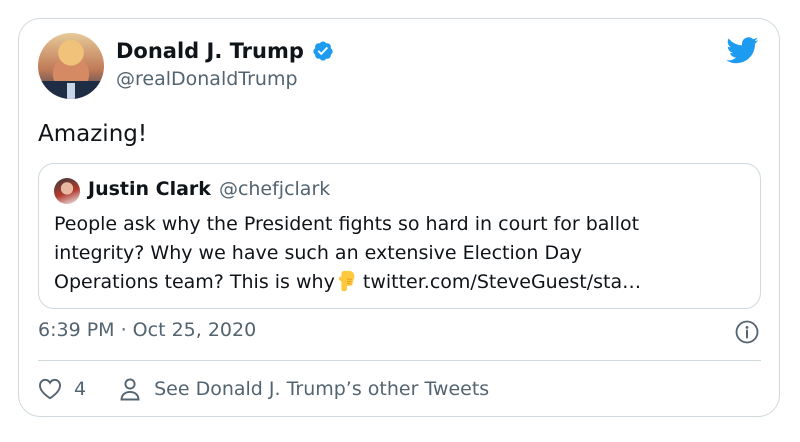 Image resolution: width=800 pixels, height=442 pixels. I want to click on avatar-tie, so click(71, 91).